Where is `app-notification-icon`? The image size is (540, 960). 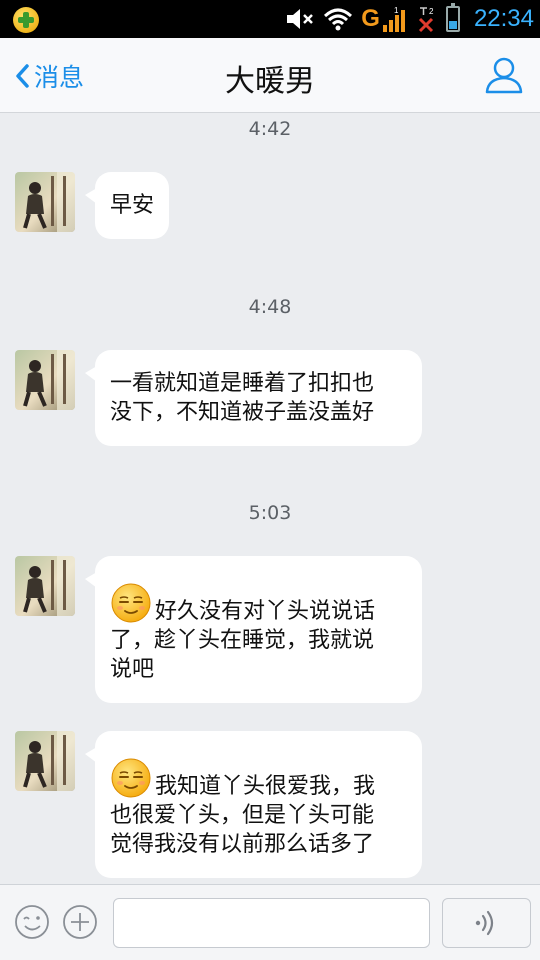
app-notification-icon is located at coordinates (26, 20).